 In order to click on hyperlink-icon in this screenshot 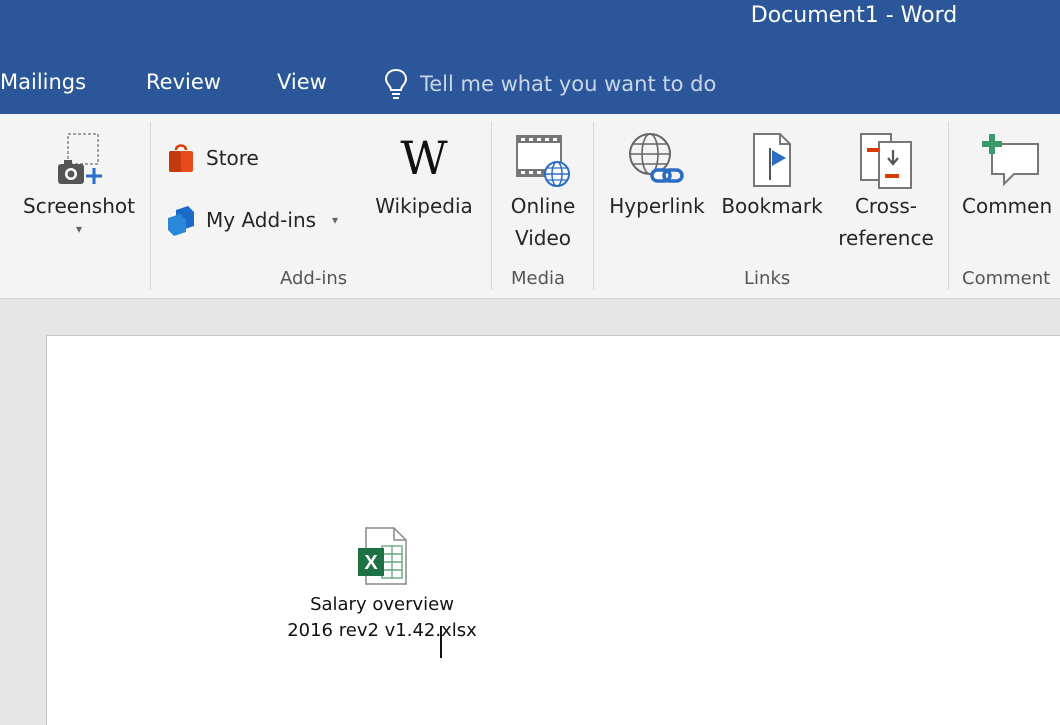, I will do `click(656, 158)`.